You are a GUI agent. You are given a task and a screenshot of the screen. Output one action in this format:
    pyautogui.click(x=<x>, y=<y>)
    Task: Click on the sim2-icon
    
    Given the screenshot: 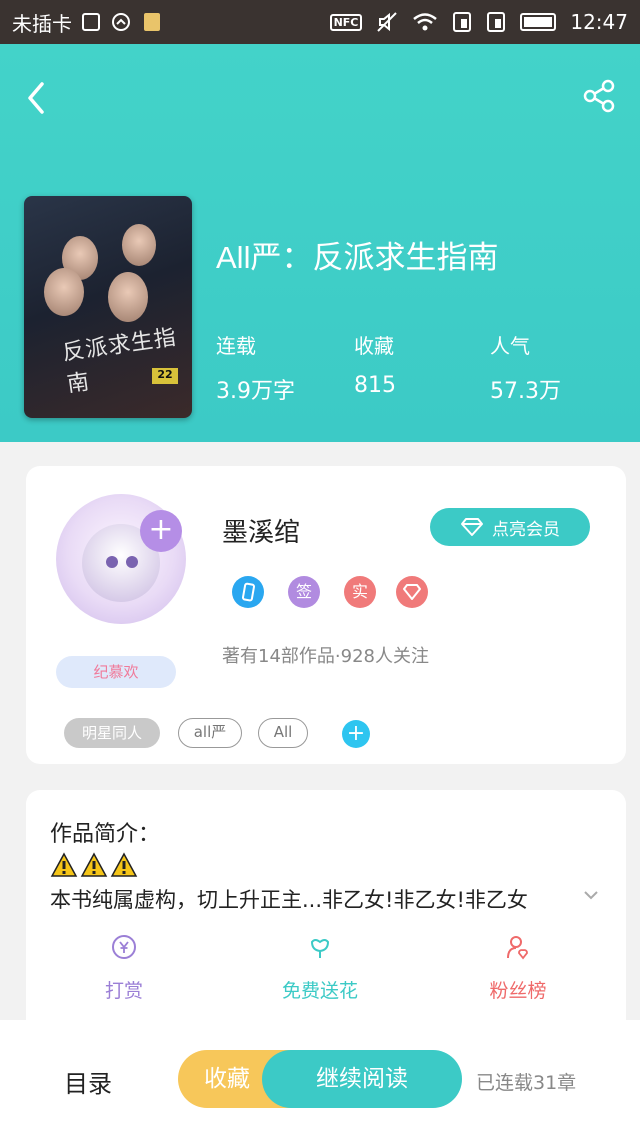 What is the action you would take?
    pyautogui.click(x=496, y=22)
    